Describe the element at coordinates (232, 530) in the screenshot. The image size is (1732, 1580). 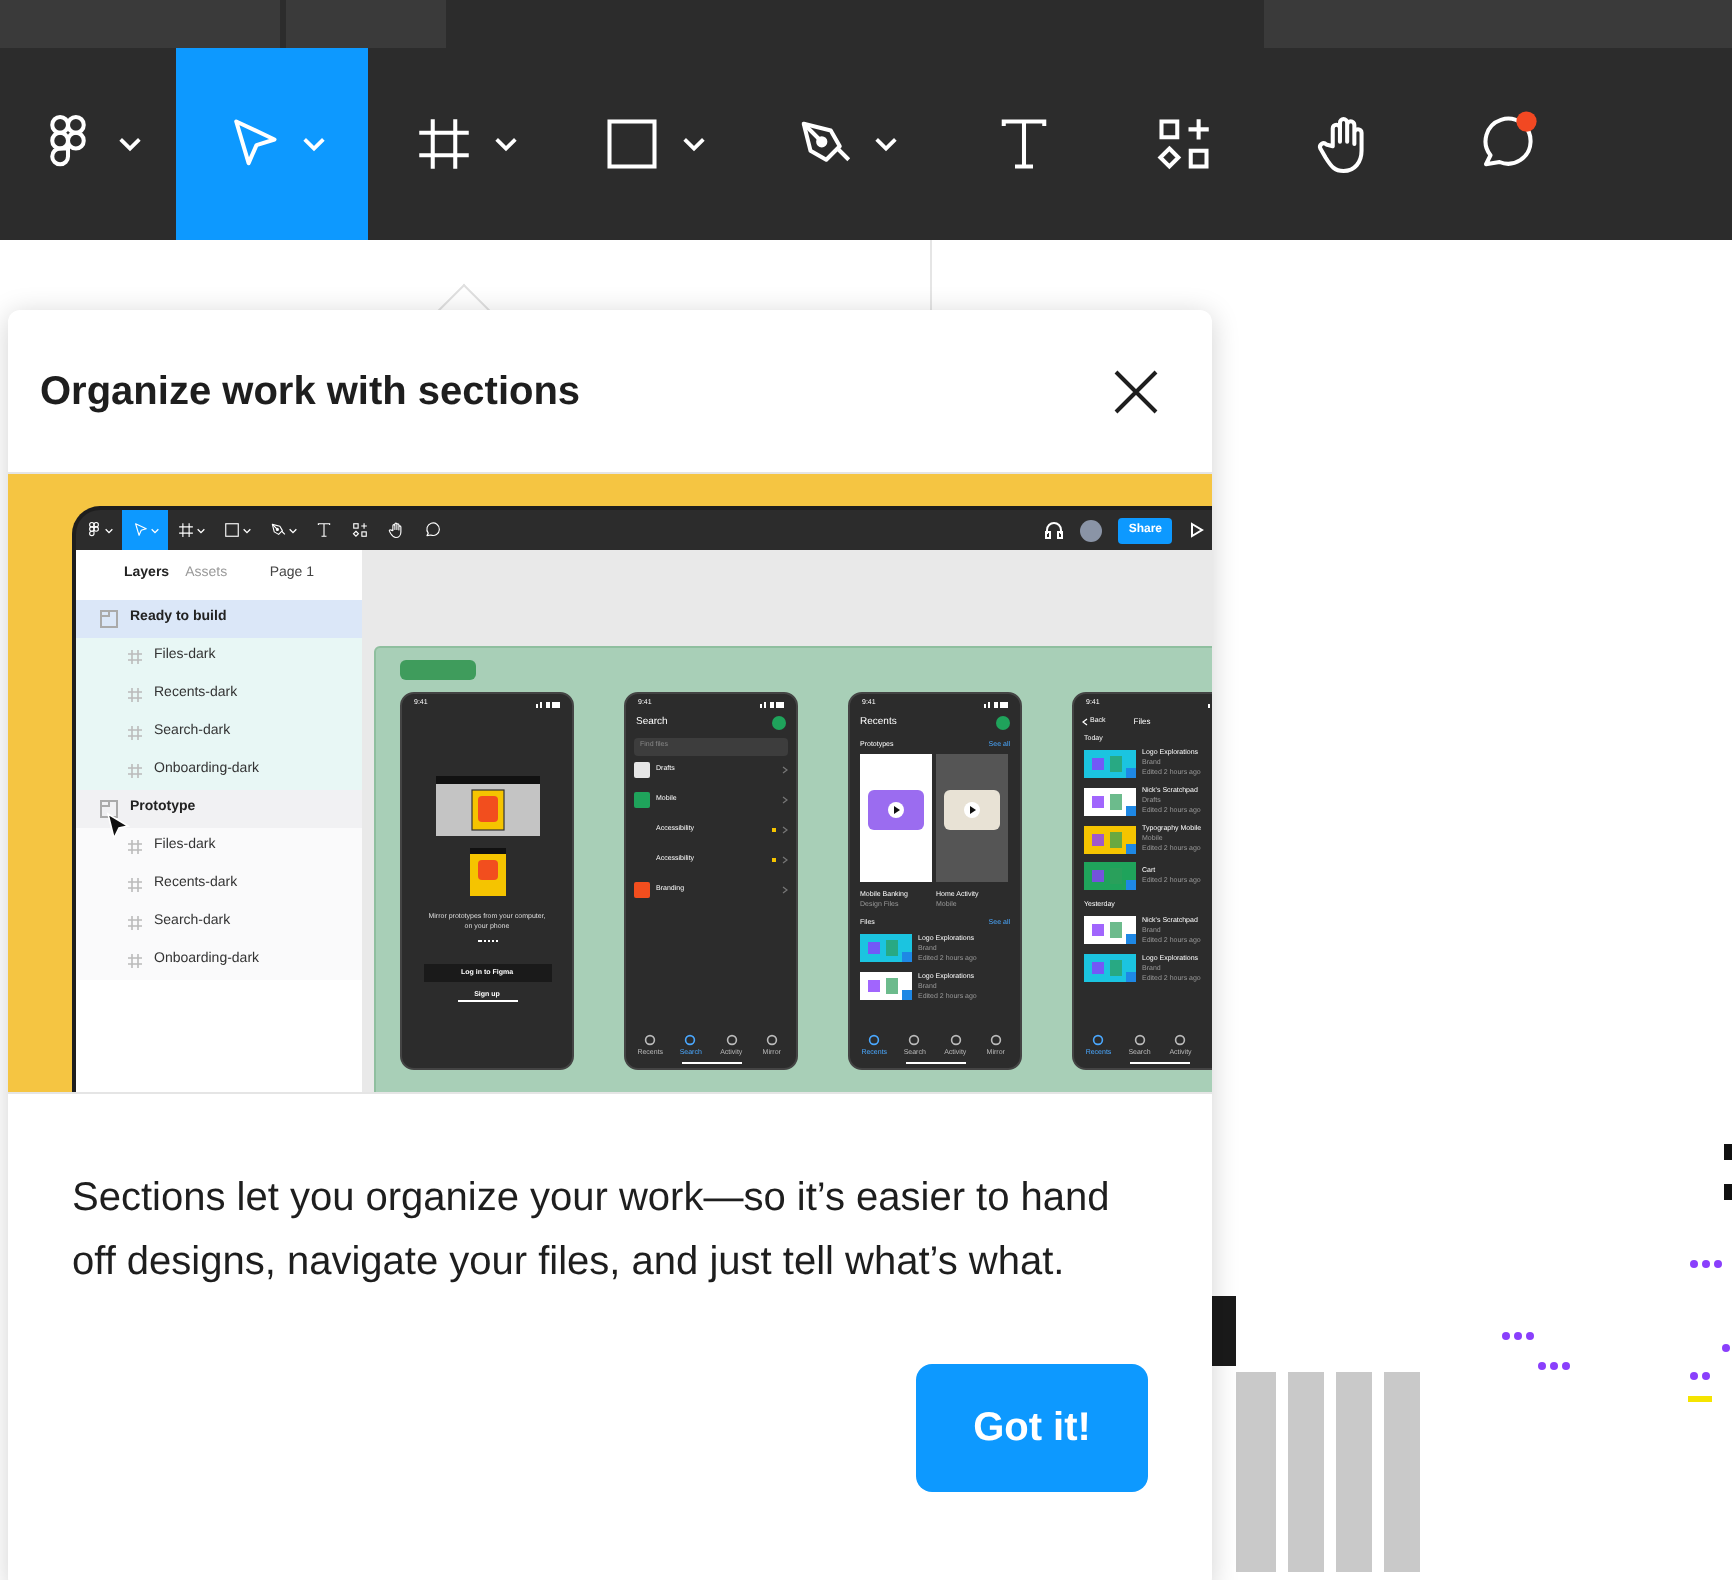
I see `shape-tool-icon` at that location.